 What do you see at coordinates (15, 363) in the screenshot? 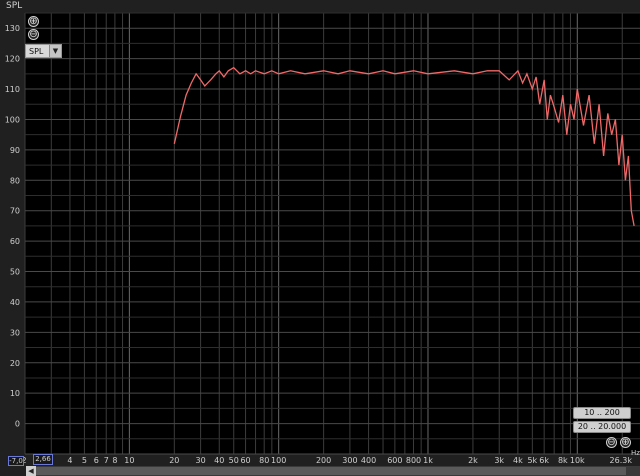
I see `y-tick-label: 20` at bounding box center [15, 363].